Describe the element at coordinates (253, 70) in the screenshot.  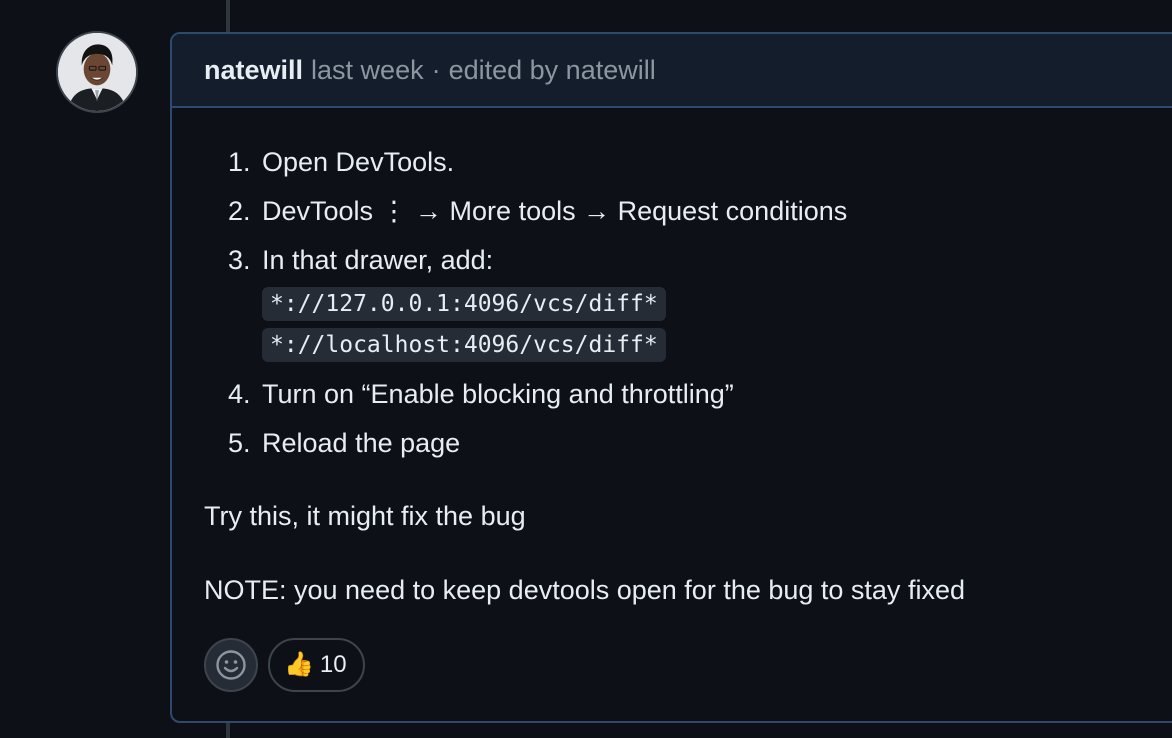
I see `author-link: natewill` at that location.